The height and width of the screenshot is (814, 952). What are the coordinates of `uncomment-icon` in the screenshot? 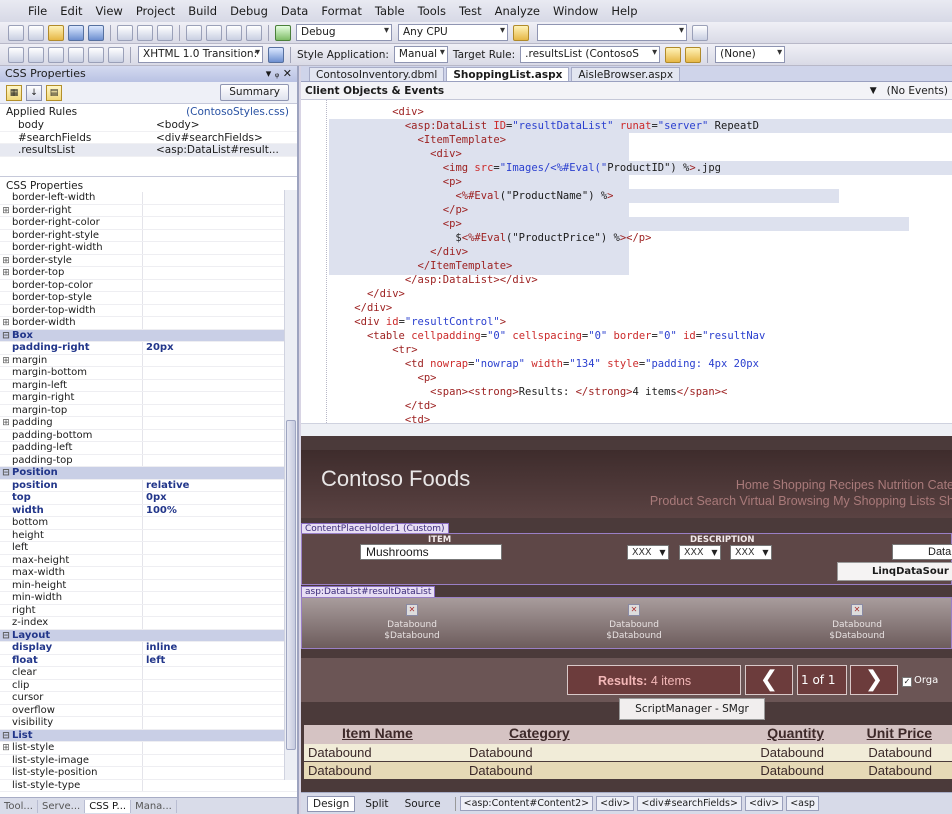 It's located at (76, 54).